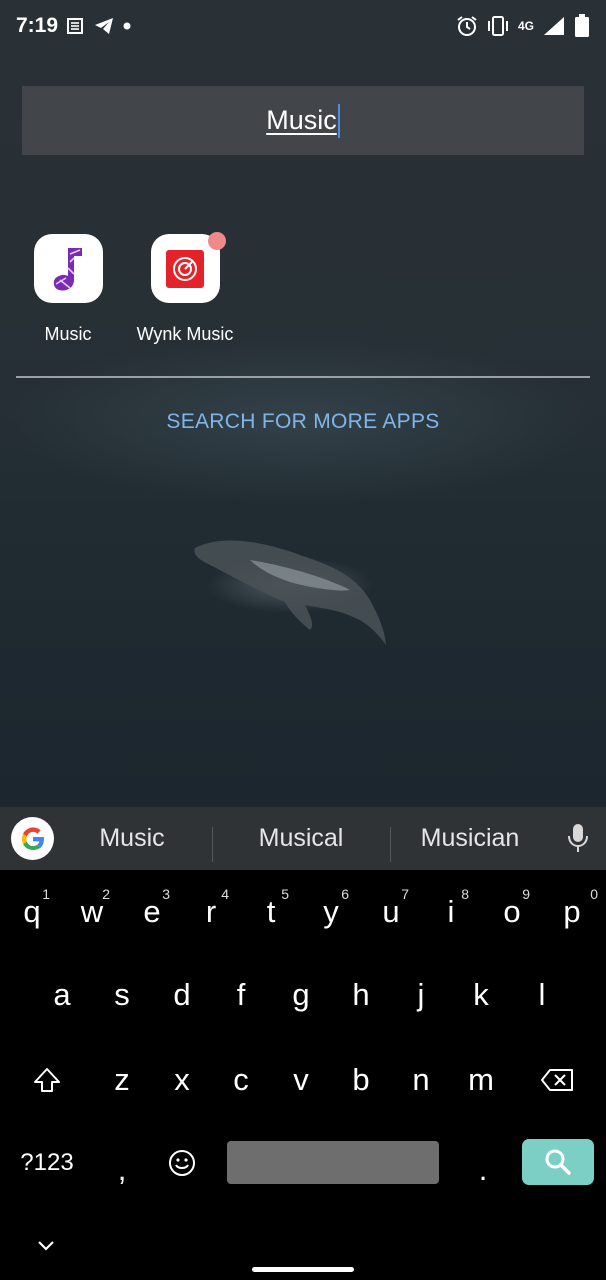  What do you see at coordinates (68, 268) in the screenshot?
I see `music-note-icon` at bounding box center [68, 268].